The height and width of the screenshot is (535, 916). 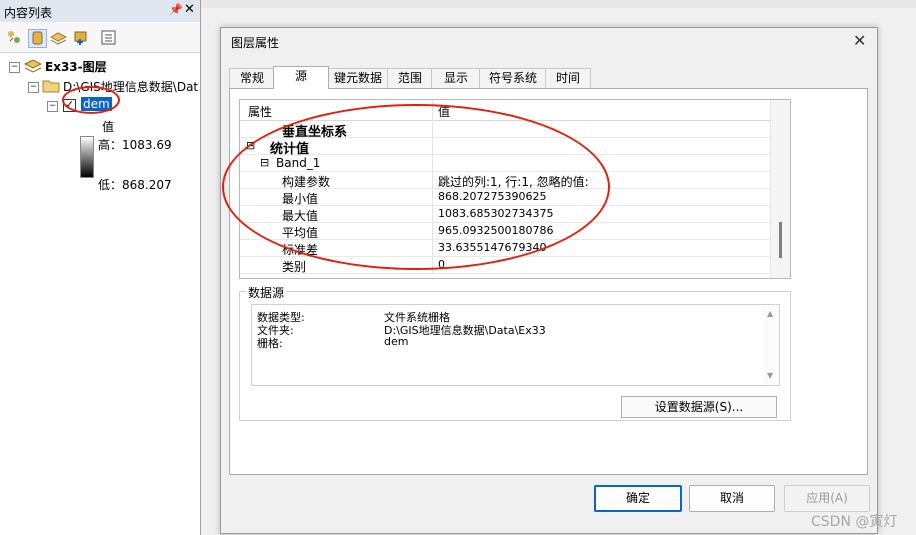 What do you see at coordinates (496, 230) in the screenshot?
I see `property-value: 965.0932500180786` at bounding box center [496, 230].